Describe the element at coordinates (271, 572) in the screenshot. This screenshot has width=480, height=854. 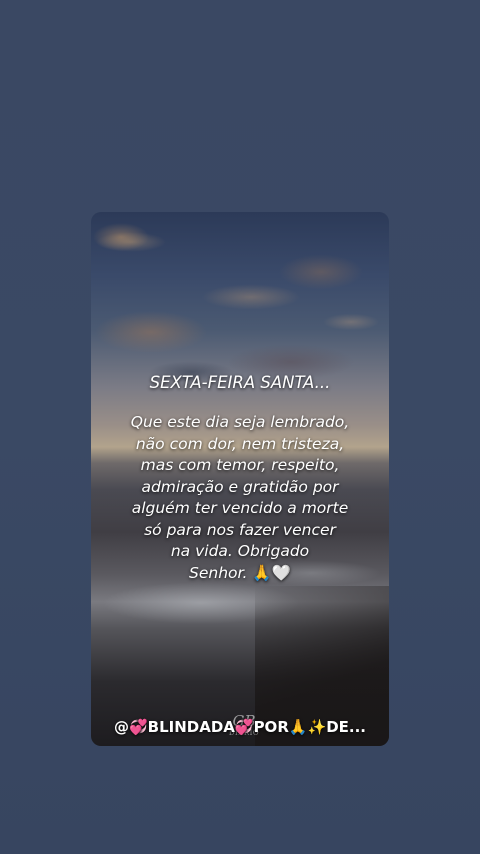
I see `praying-heart-emoji: 🙏🤍` at that location.